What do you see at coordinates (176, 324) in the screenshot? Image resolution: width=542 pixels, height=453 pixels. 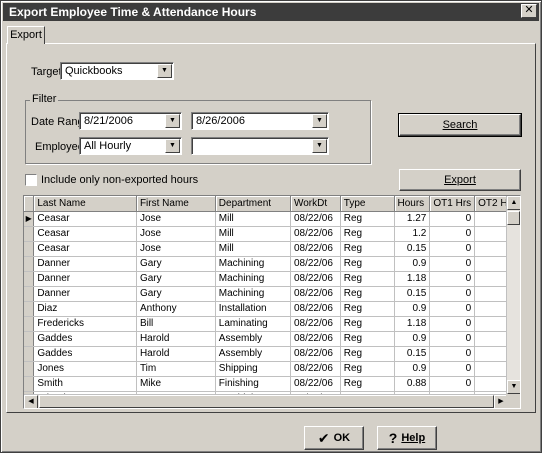 I see `table-cell: Bill` at bounding box center [176, 324].